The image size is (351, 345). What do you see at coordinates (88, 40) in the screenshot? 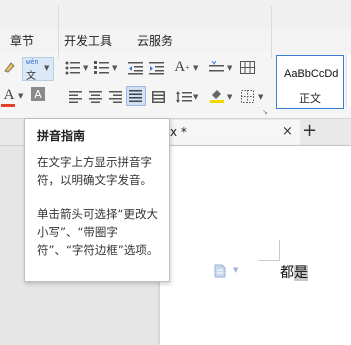
I see `menu-item-dev-tools: 开发工具` at bounding box center [88, 40].